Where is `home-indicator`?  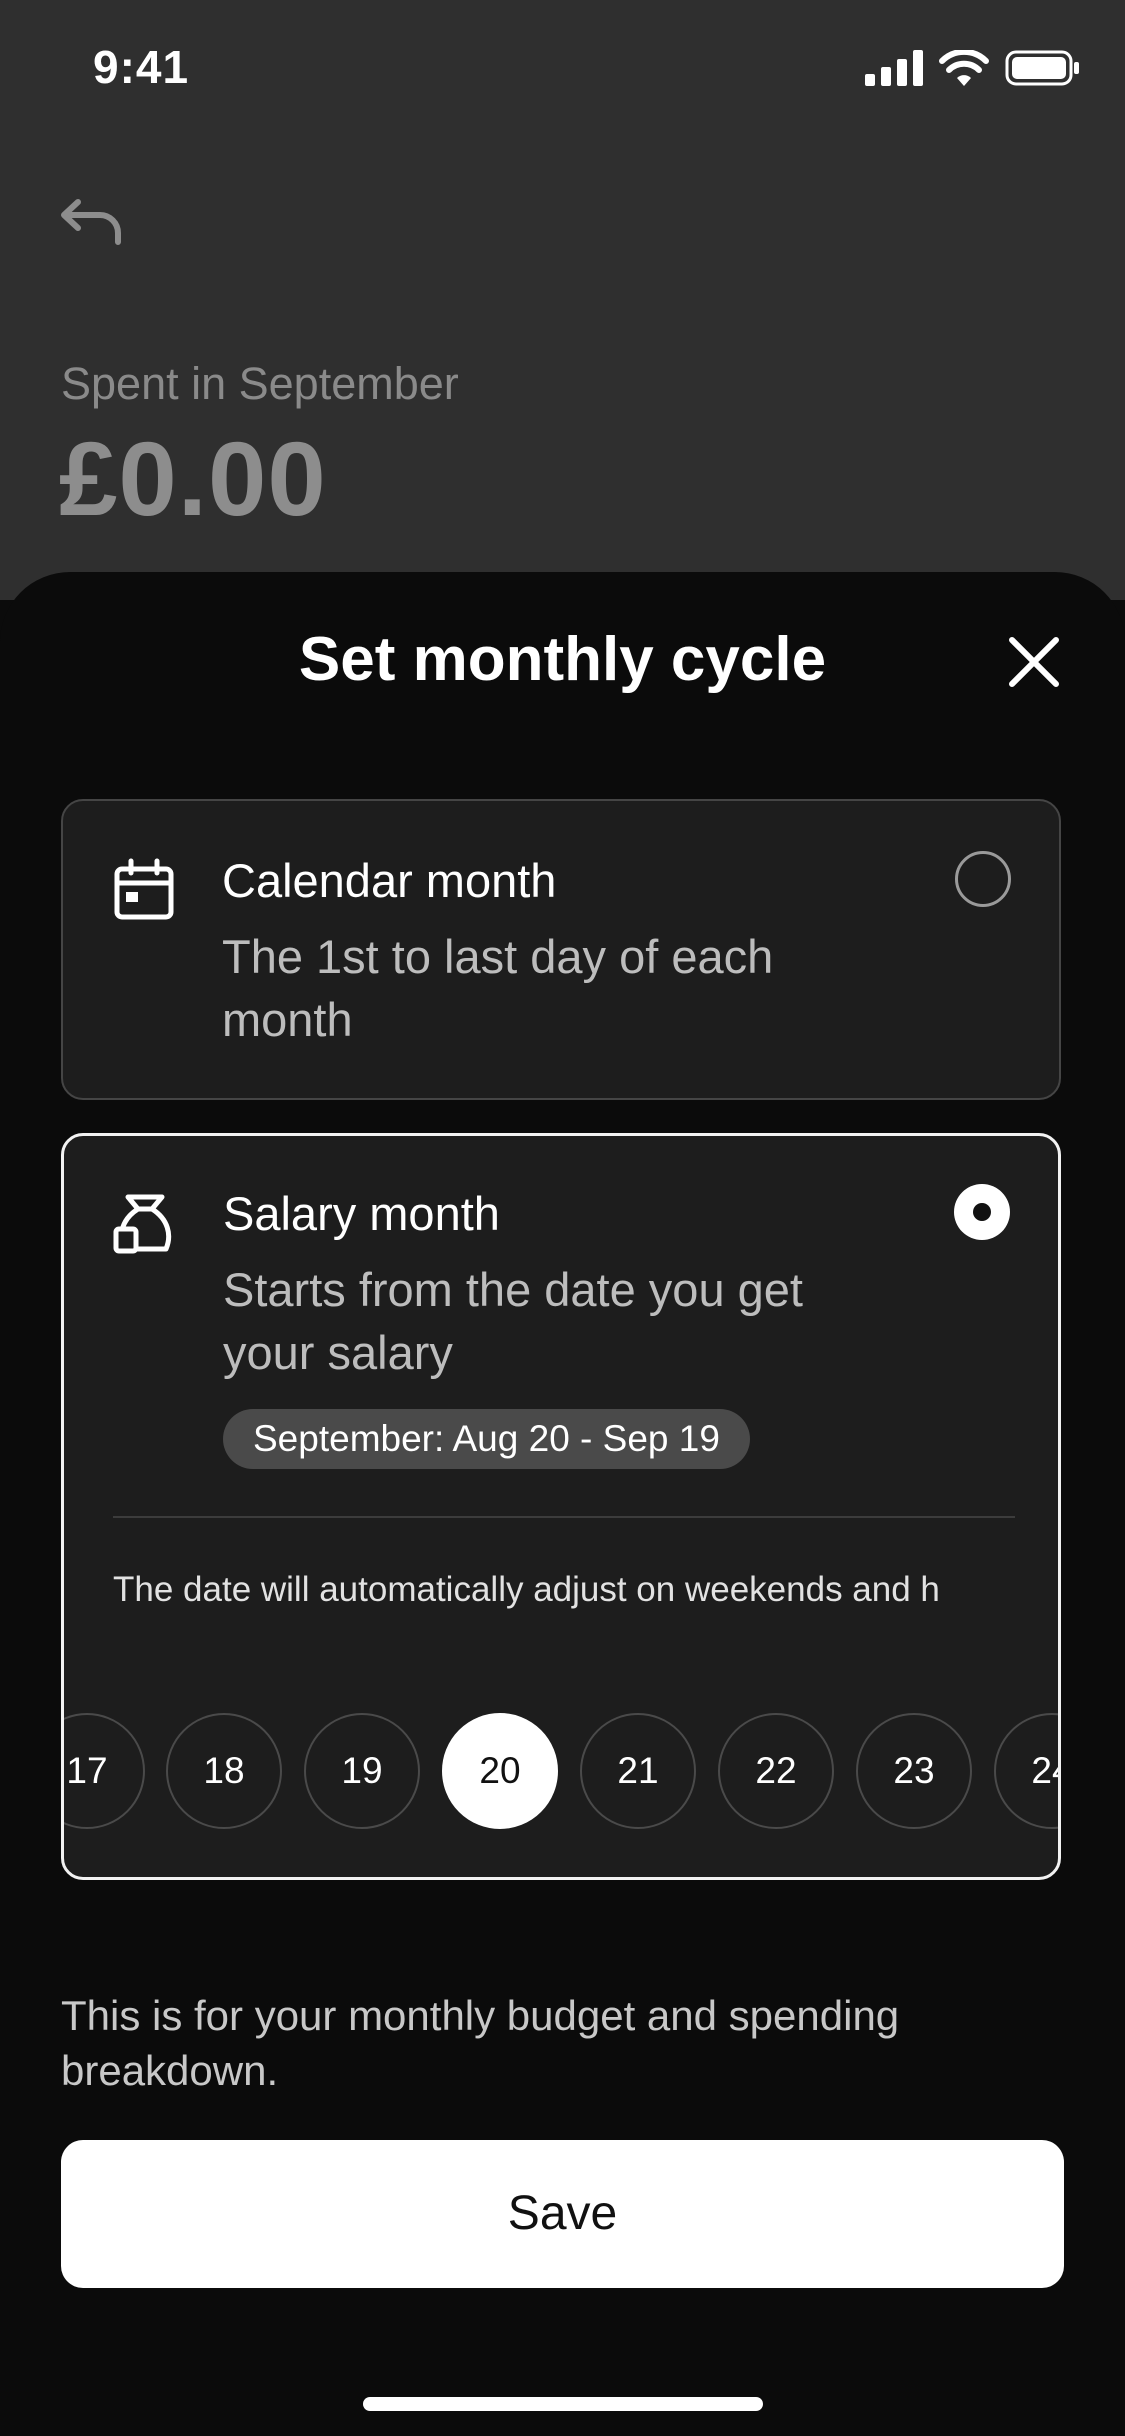 home-indicator is located at coordinates (563, 2404).